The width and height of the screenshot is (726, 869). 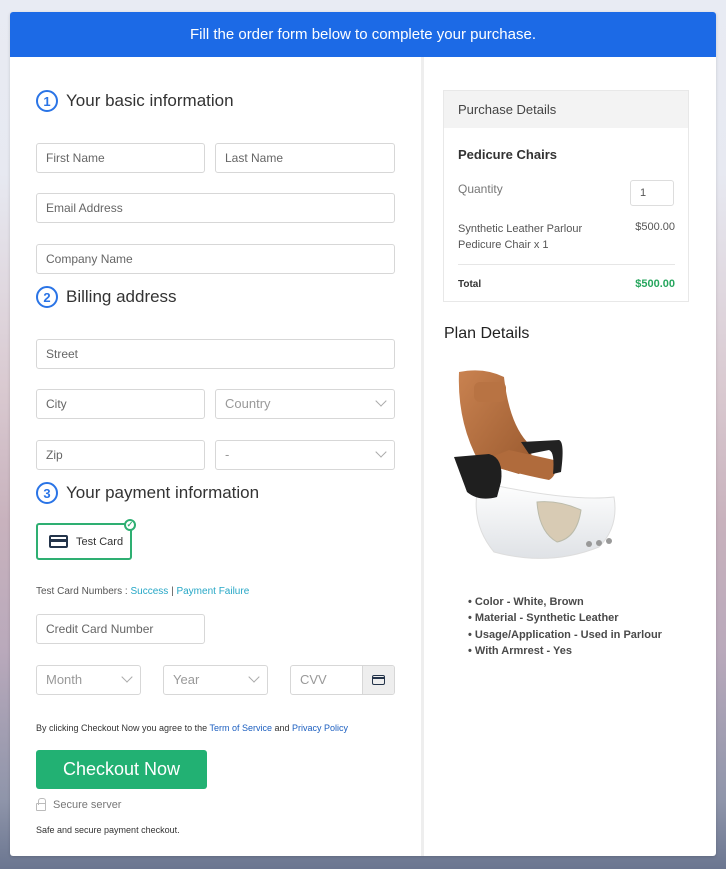 What do you see at coordinates (565, 651) in the screenshot?
I see `feature-item: With Armrest - Yes` at bounding box center [565, 651].